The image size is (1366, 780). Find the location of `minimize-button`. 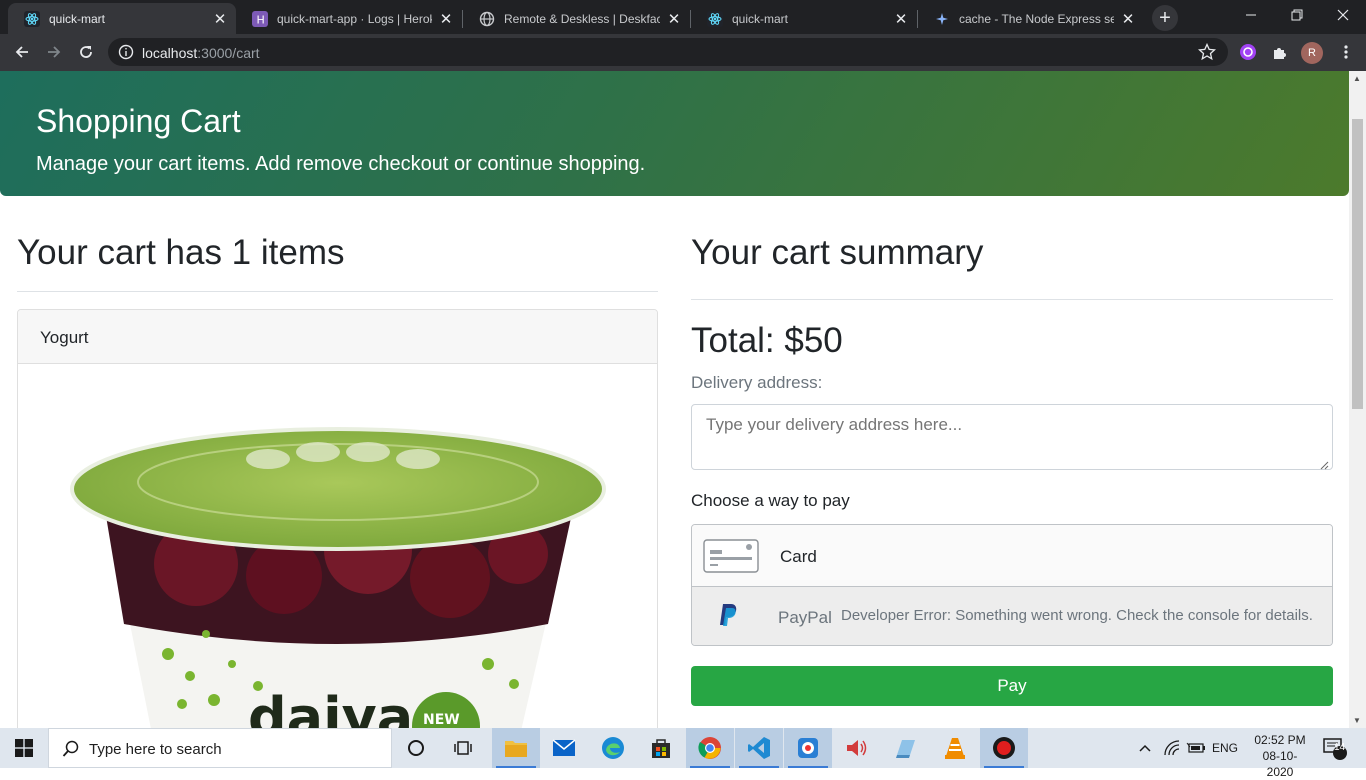

minimize-button is located at coordinates (1251, 15).